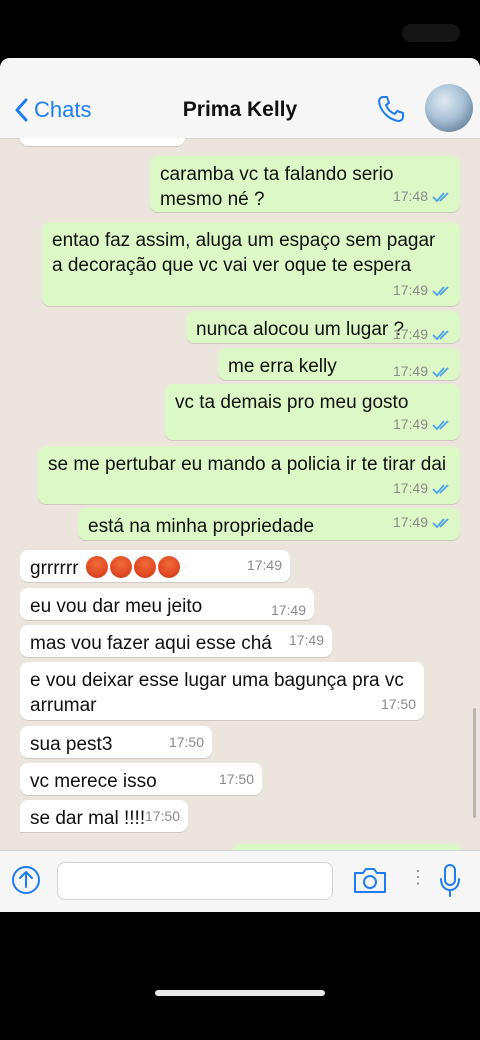 Image resolution: width=480 pixels, height=1040 pixels. Describe the element at coordinates (323, 327) in the screenshot. I see `message-bubble-outgoing: nunca alocou um lugar ? 17:49` at that location.